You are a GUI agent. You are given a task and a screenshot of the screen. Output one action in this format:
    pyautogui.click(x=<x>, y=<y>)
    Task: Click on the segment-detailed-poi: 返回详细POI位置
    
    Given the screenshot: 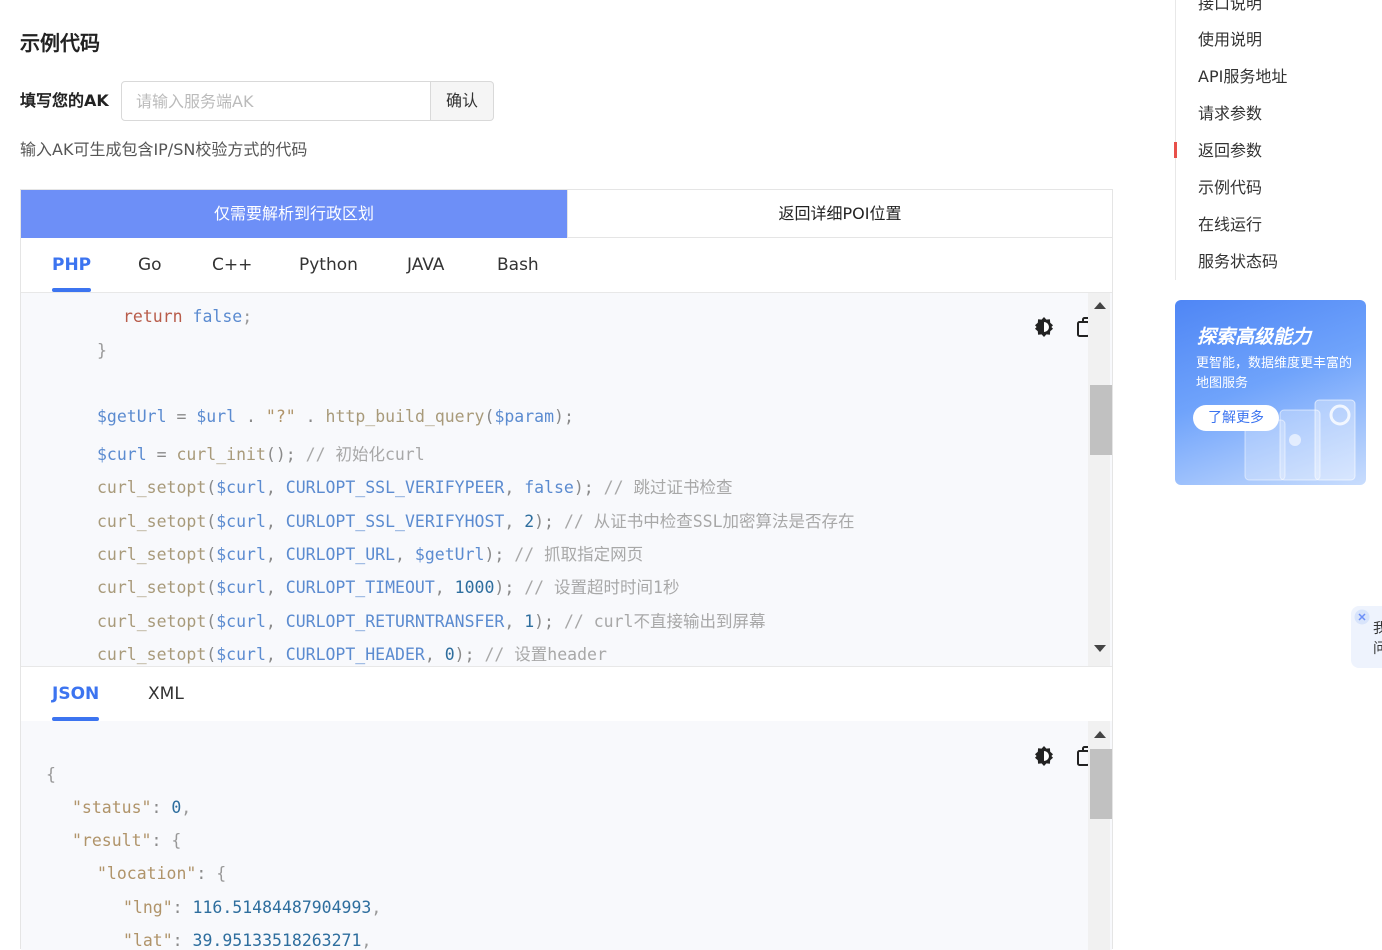 What is the action you would take?
    pyautogui.click(x=839, y=214)
    